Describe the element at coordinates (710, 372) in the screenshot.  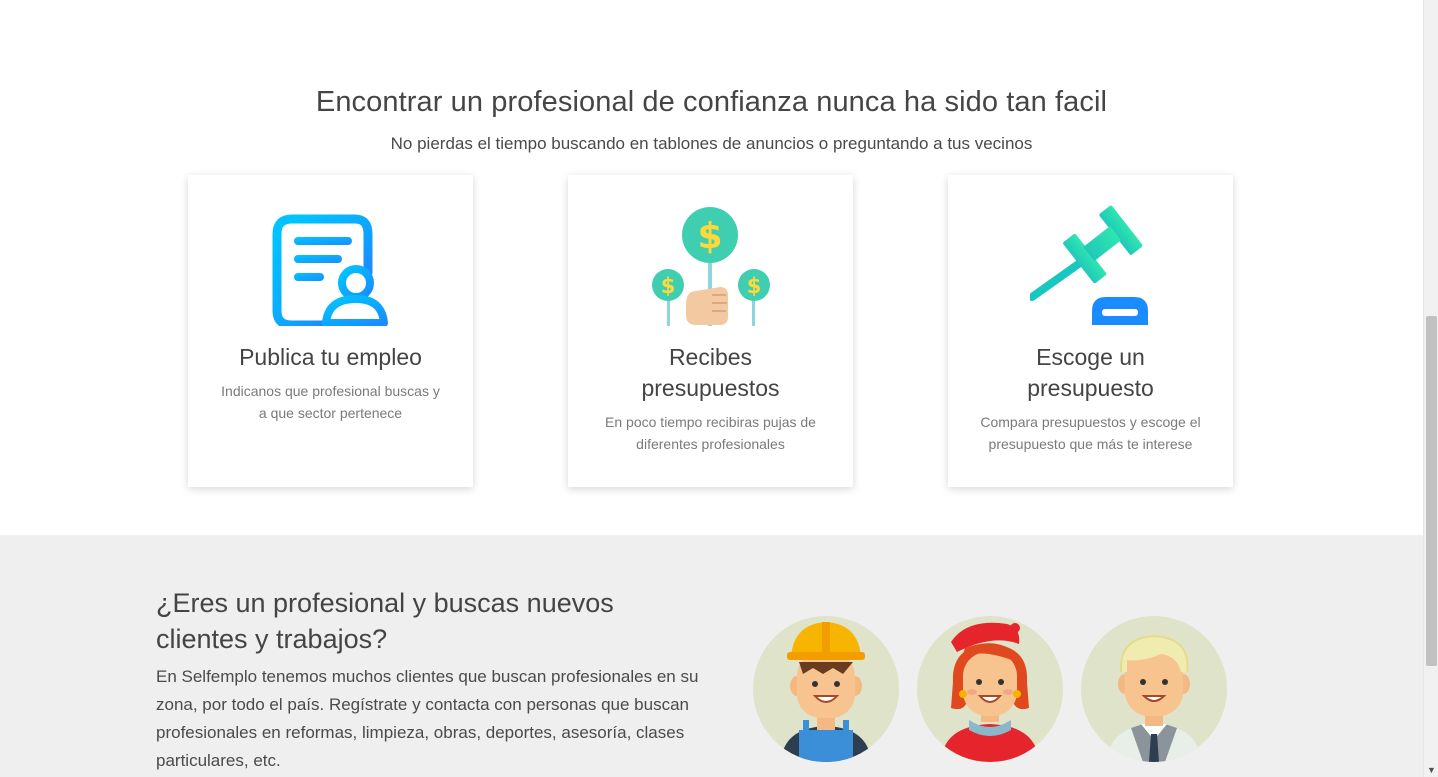
I see `card-title: Recibes presupuestos` at that location.